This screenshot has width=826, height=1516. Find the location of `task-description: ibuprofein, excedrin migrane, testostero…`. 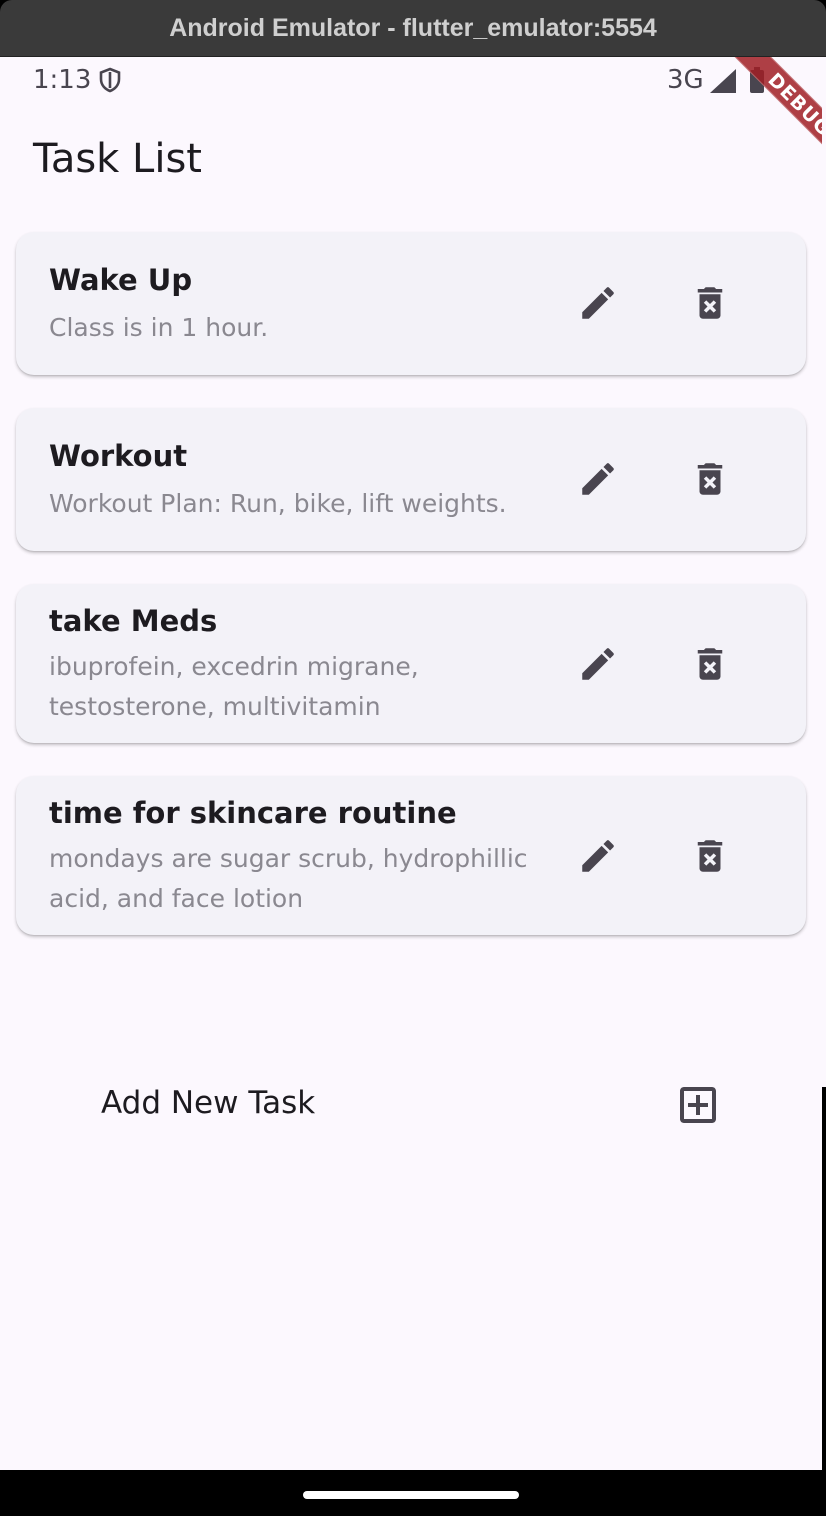

task-description: ibuprofein, excedrin migrane, testostero… is located at coordinates (234, 686).